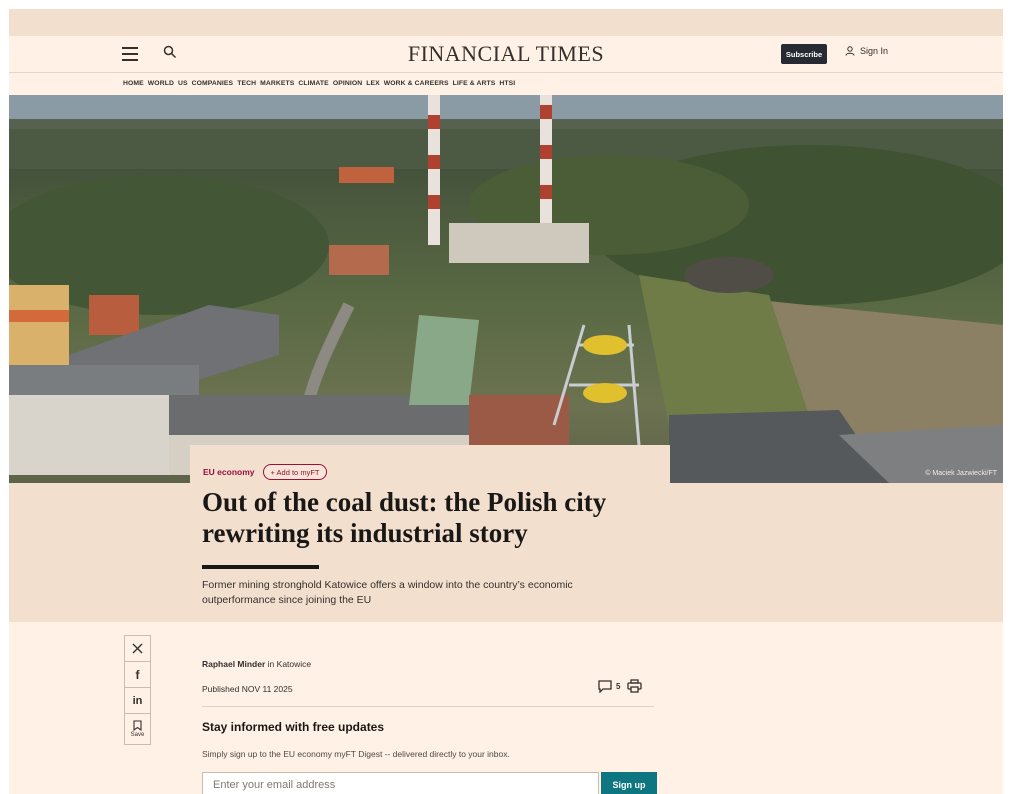  Describe the element at coordinates (400, 783) in the screenshot. I see `email-input` at that location.